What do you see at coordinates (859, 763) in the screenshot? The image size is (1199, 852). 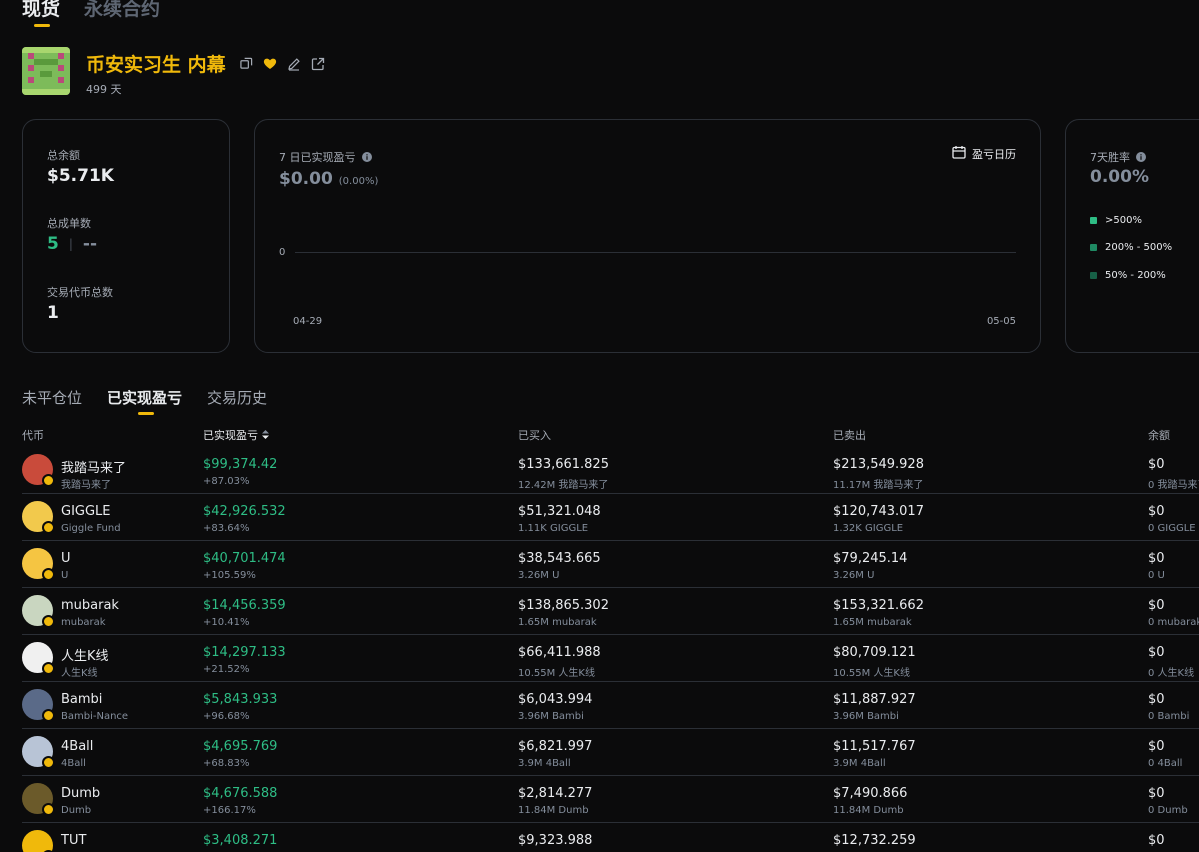 I see `sold-amount: 3.9M 4Ball` at bounding box center [859, 763].